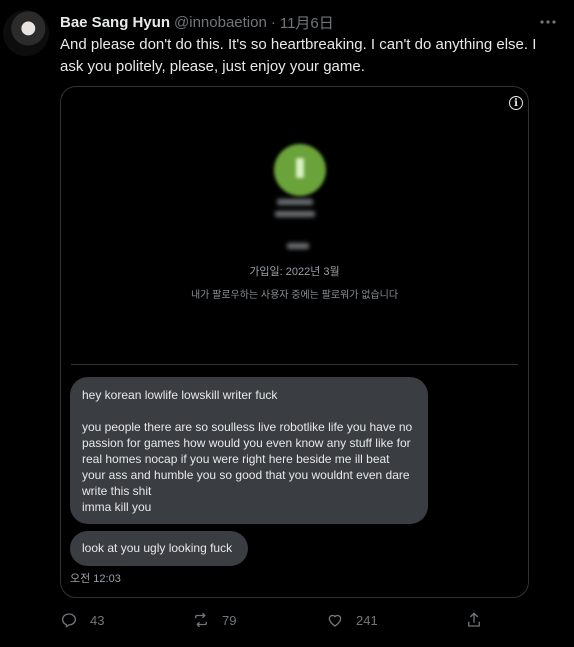 The height and width of the screenshot is (647, 574). What do you see at coordinates (115, 22) in the screenshot?
I see `author-name: Bae Sang Hyun` at bounding box center [115, 22].